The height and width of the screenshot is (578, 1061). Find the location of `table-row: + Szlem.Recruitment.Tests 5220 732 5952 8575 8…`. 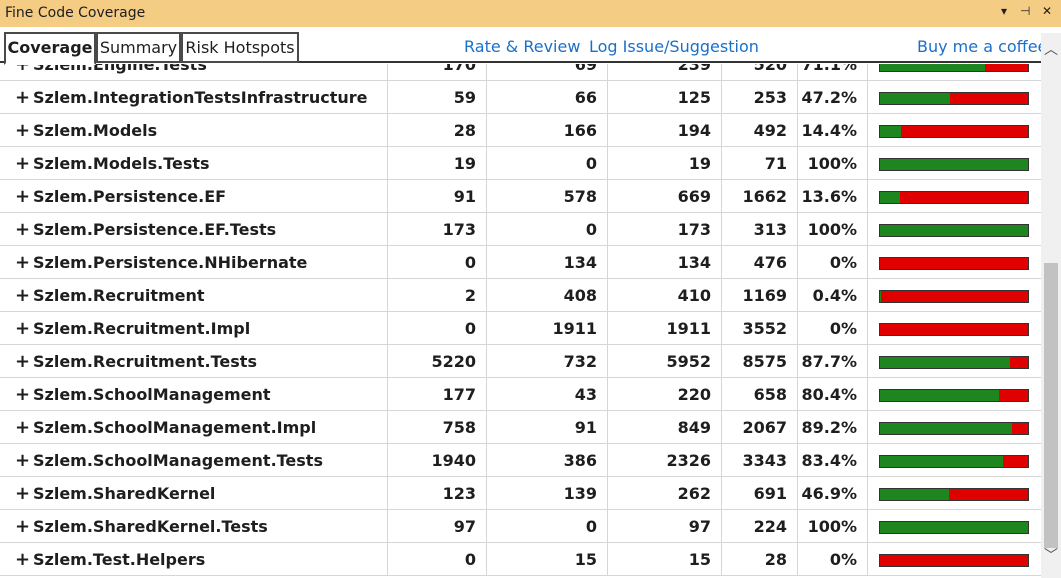

table-row: + Szlem.Recruitment.Tests 5220 732 5952 8575 8… is located at coordinates (520, 361).